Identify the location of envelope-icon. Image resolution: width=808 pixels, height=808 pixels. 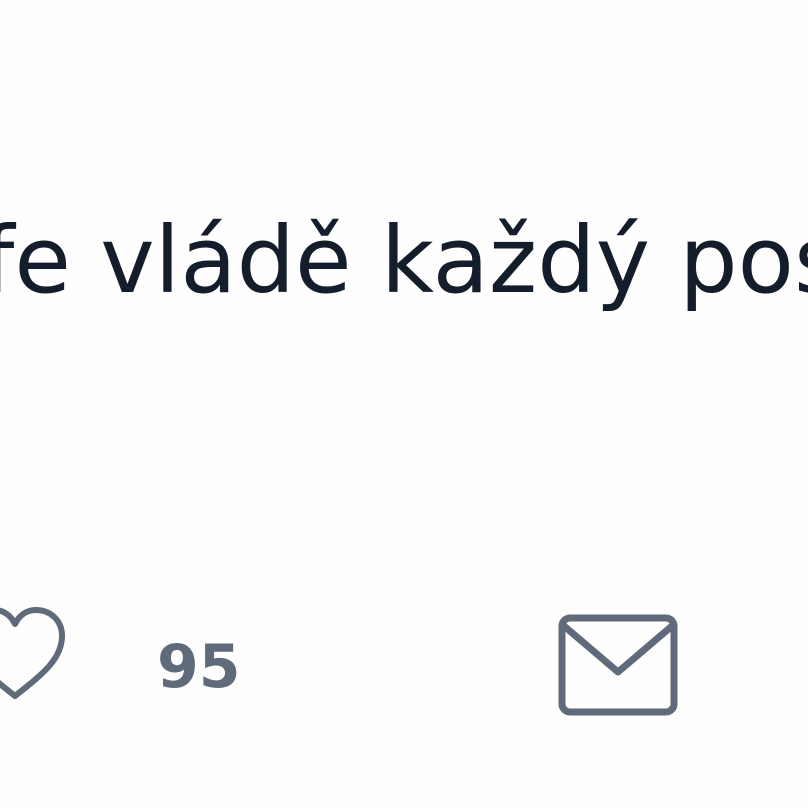
(618, 665).